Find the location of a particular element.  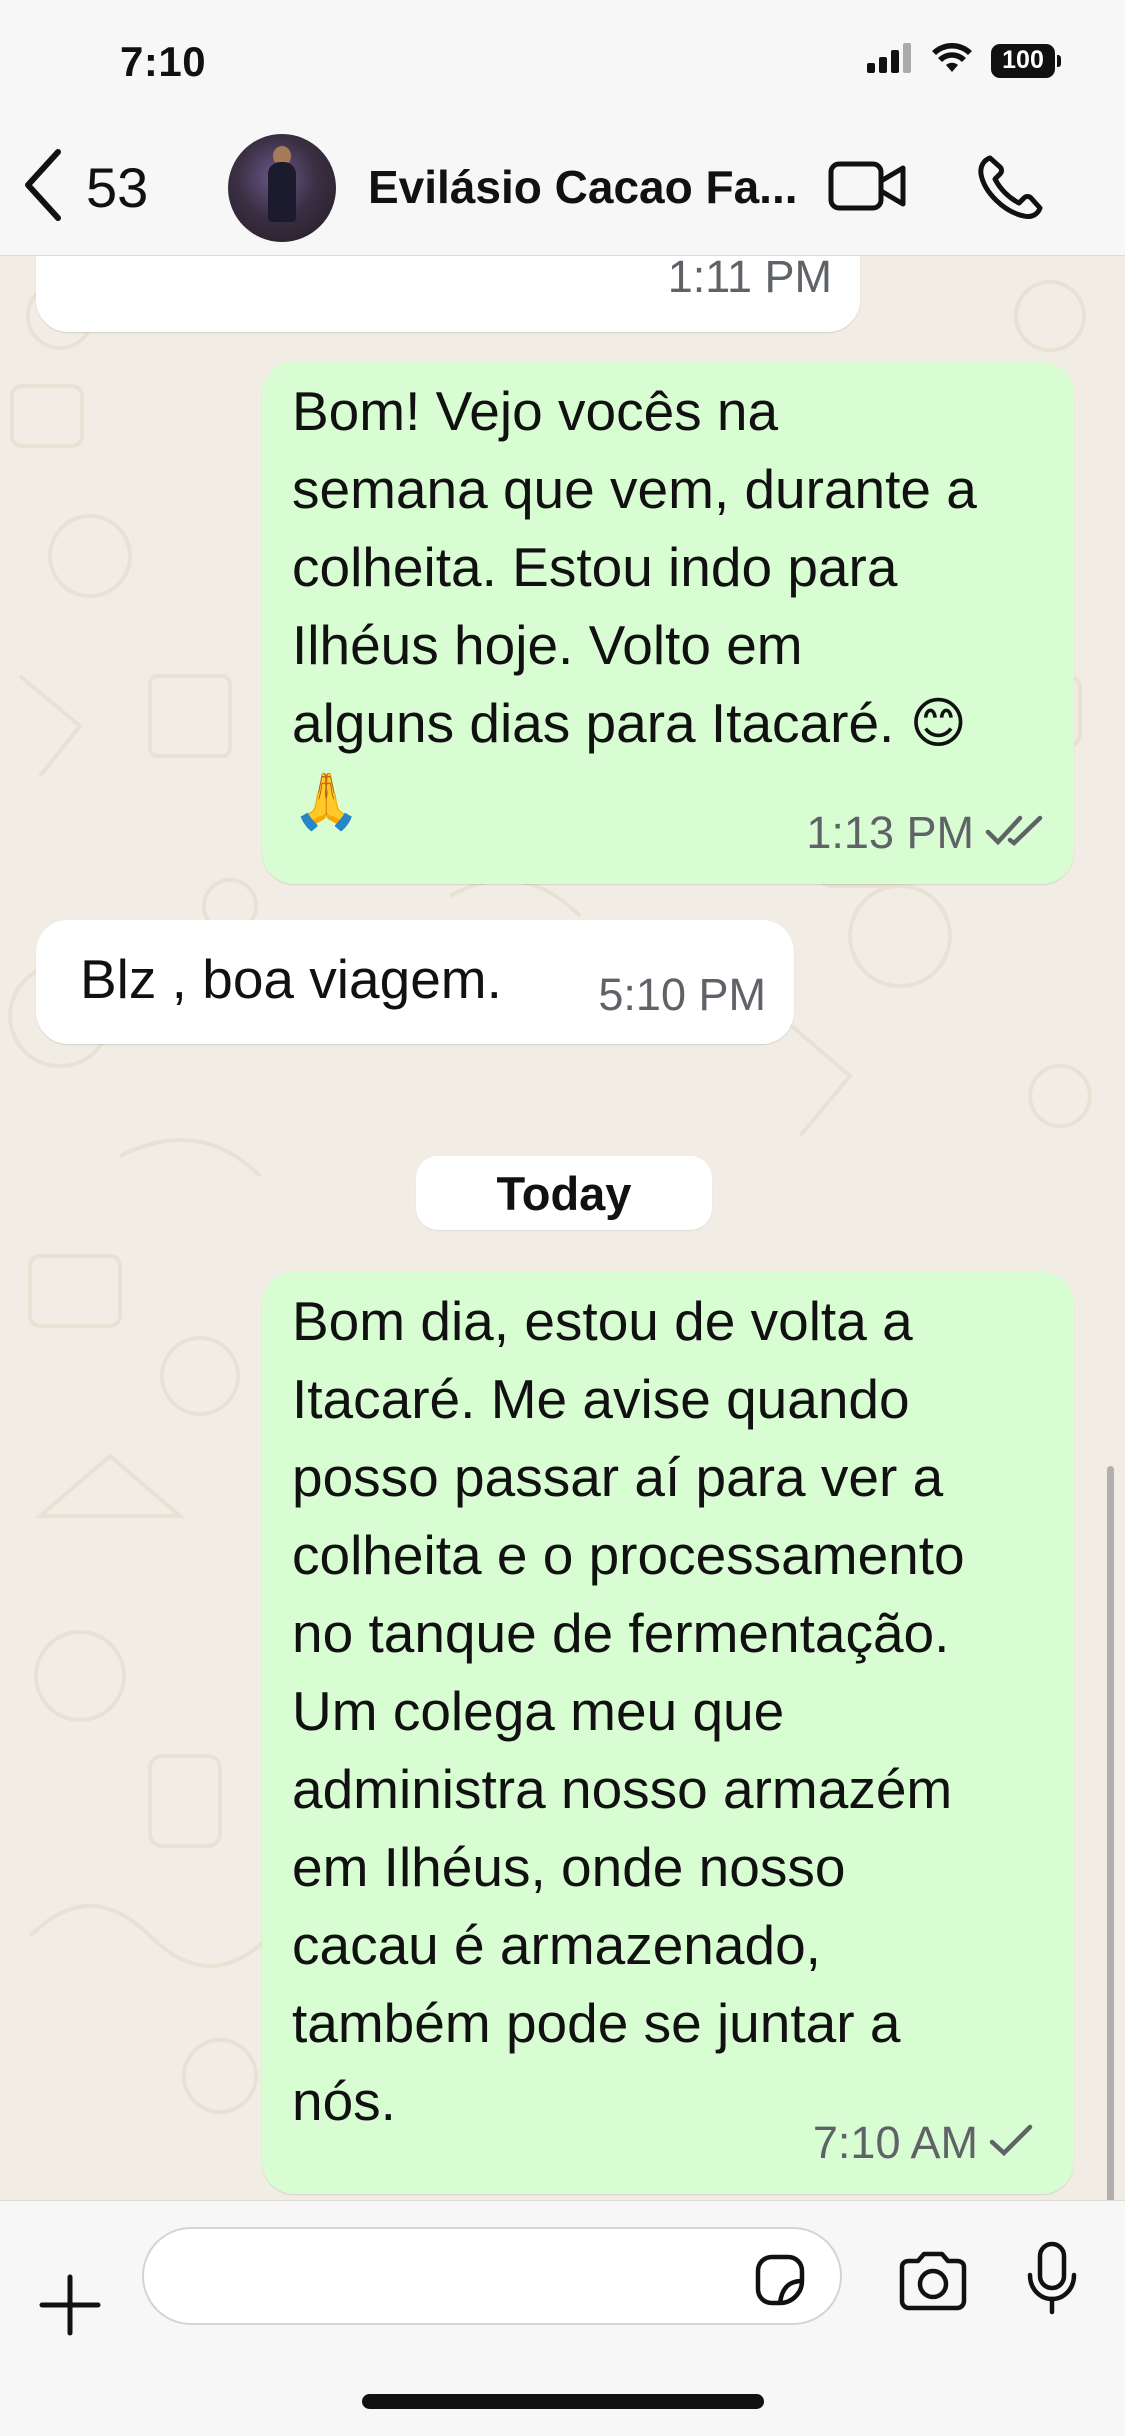

battery-icon: 100 is located at coordinates (1026, 60).